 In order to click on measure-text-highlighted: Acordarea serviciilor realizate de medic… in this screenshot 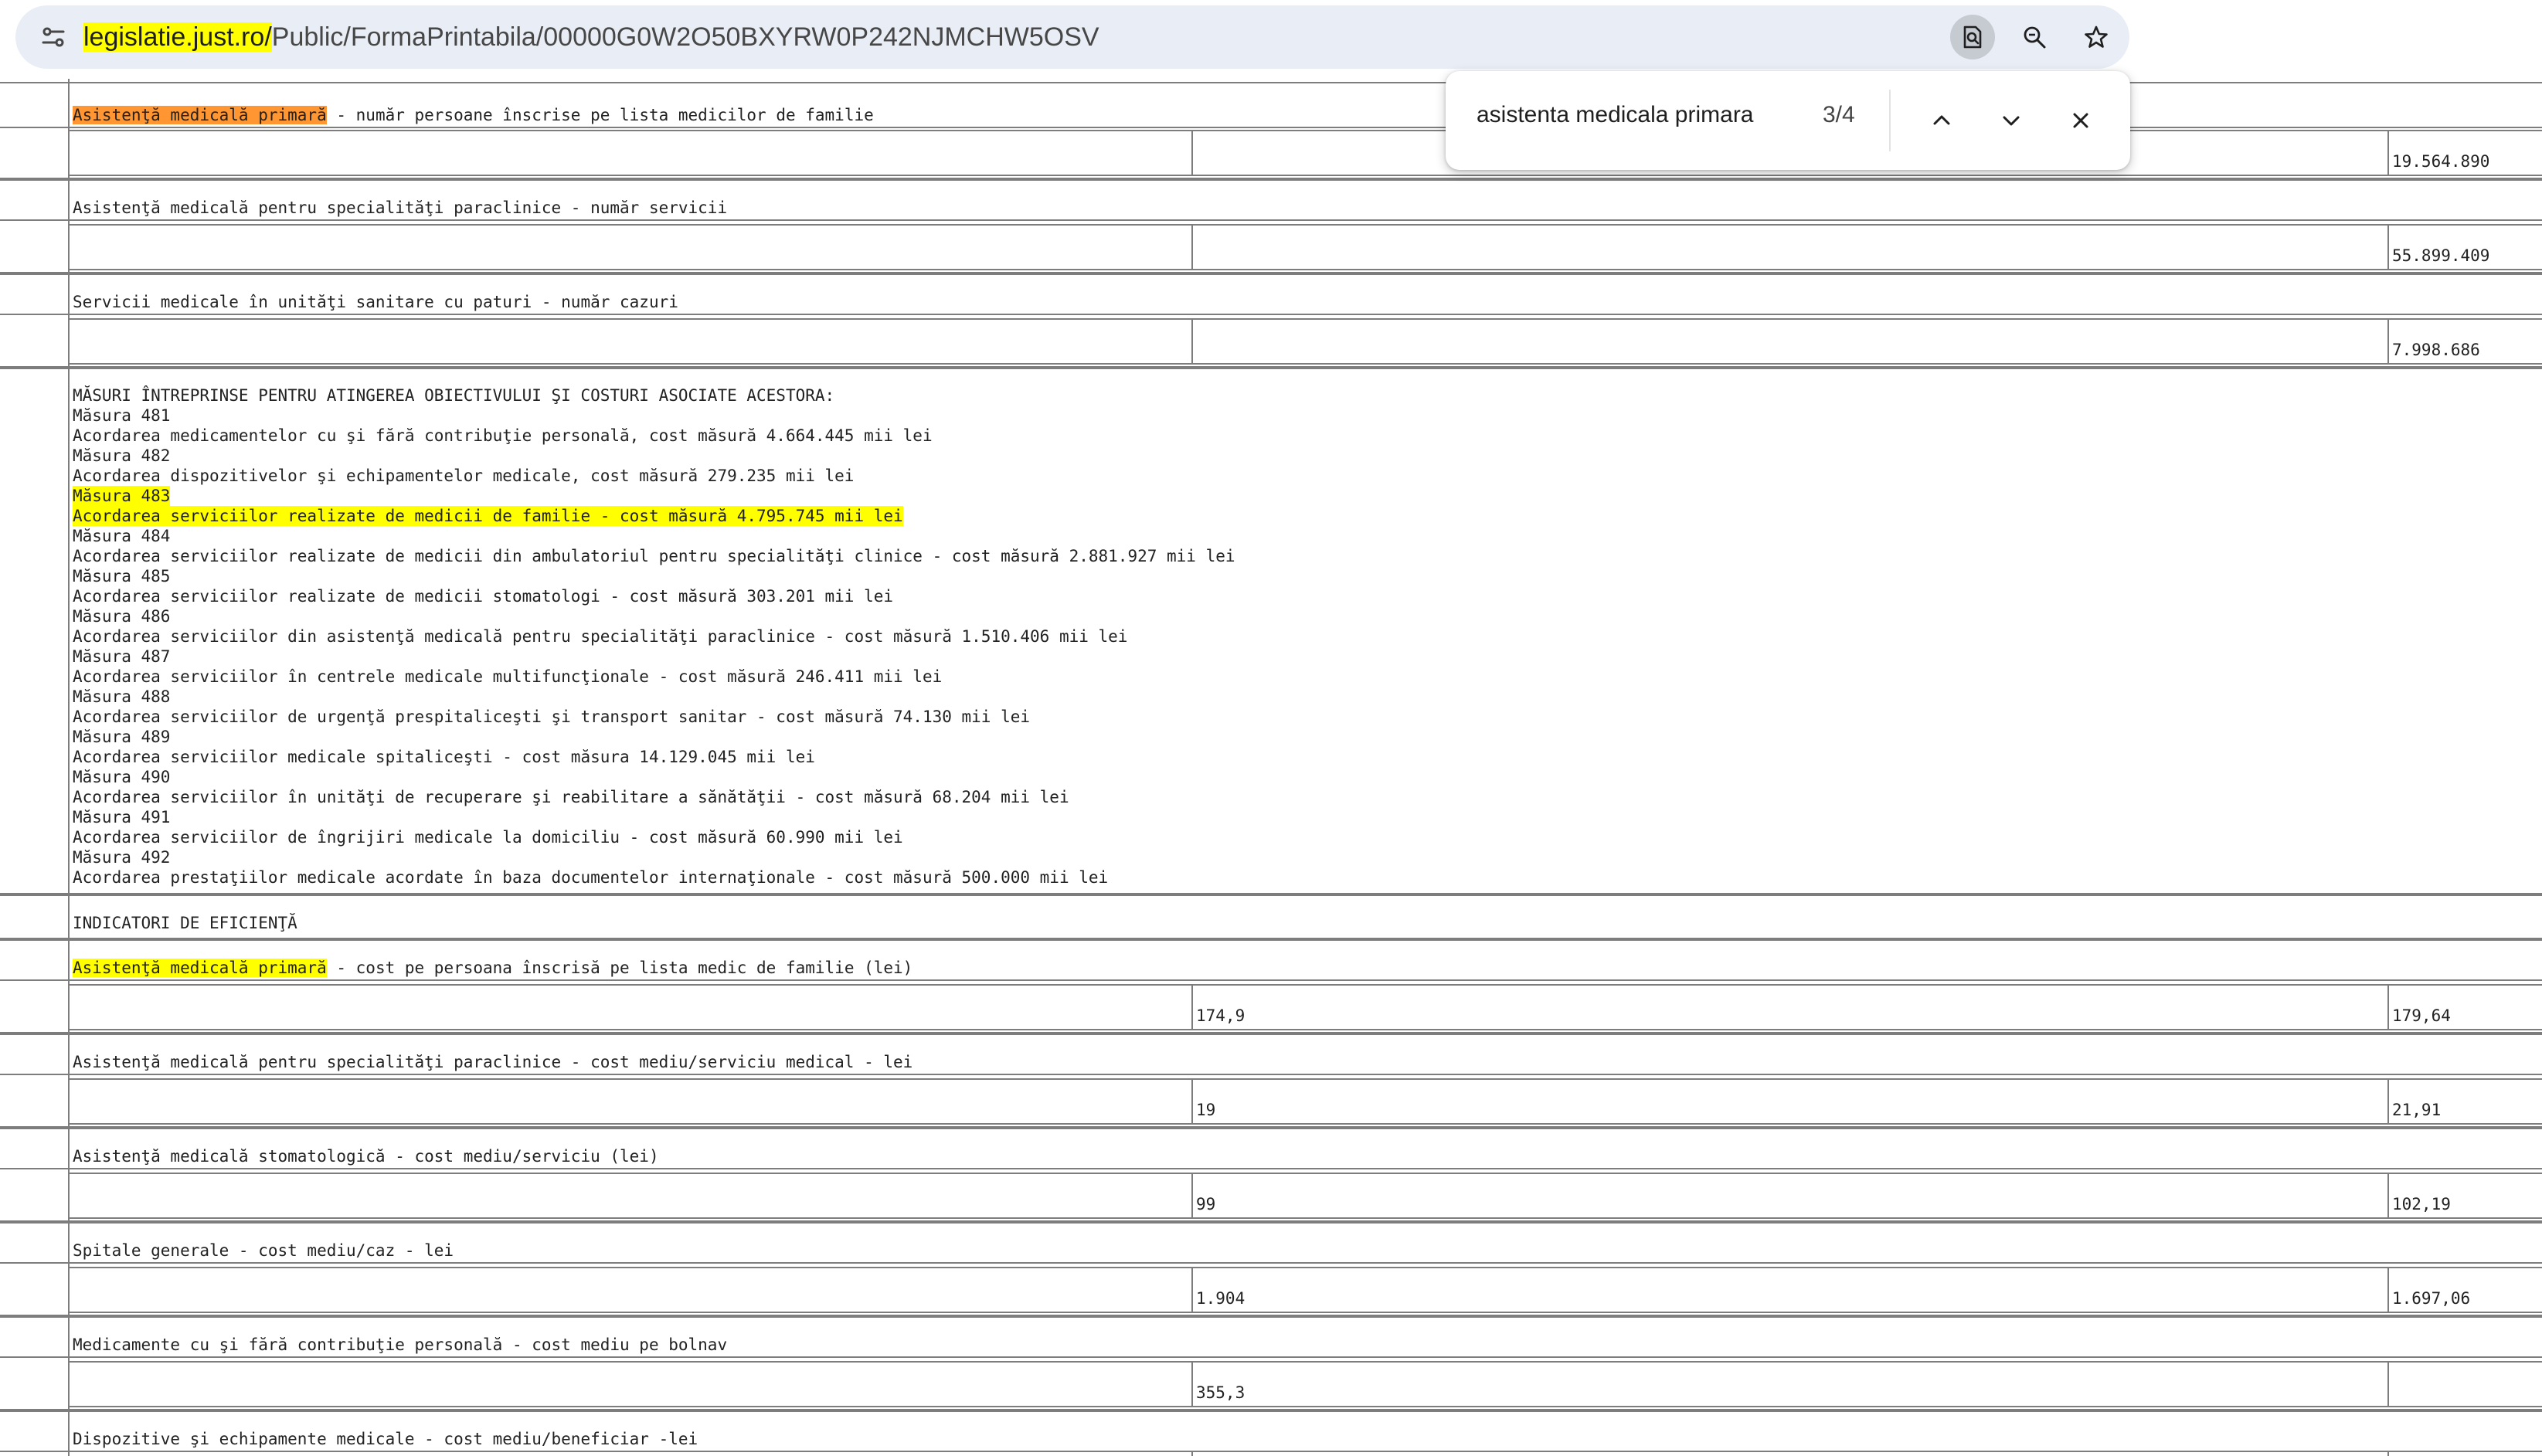, I will do `click(488, 516)`.